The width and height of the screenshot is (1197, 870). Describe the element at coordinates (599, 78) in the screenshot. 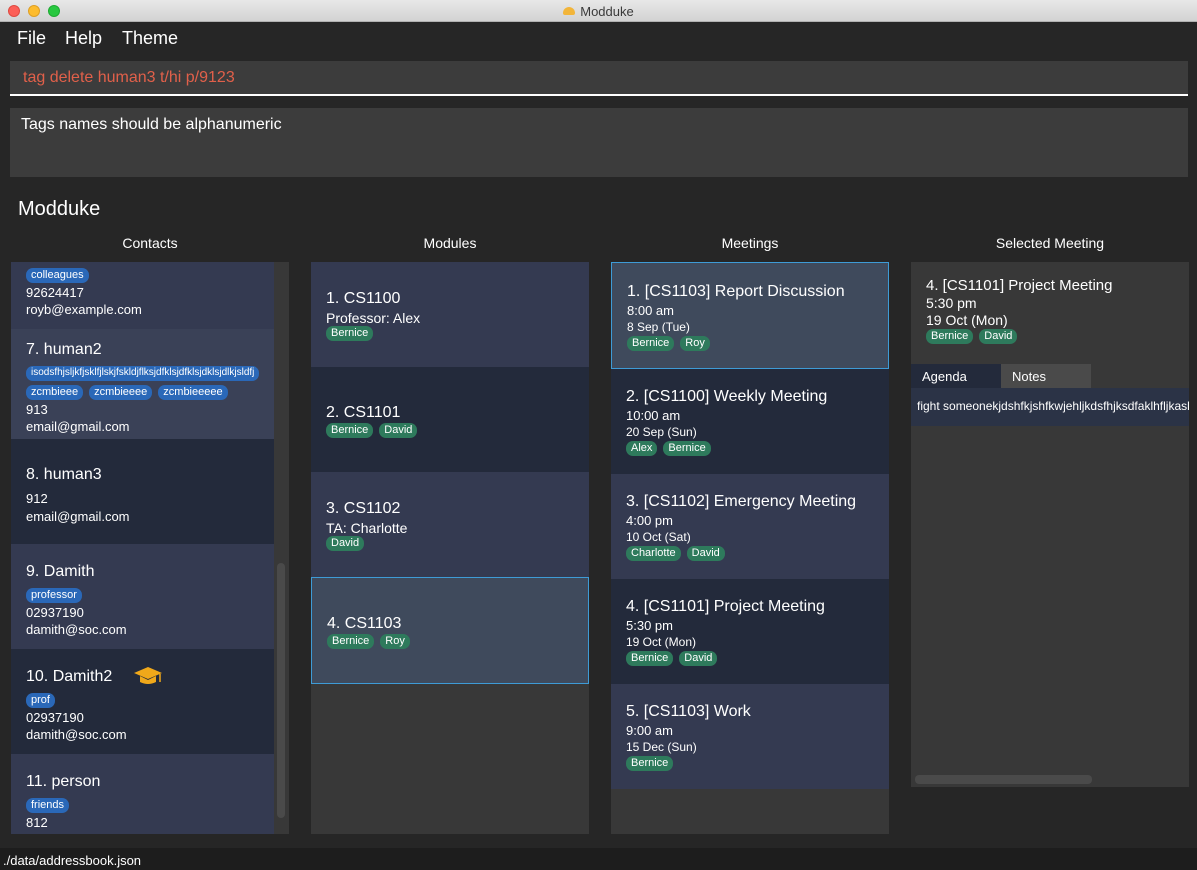

I see `command-input: tag delete human3 t/hi p/9123` at that location.